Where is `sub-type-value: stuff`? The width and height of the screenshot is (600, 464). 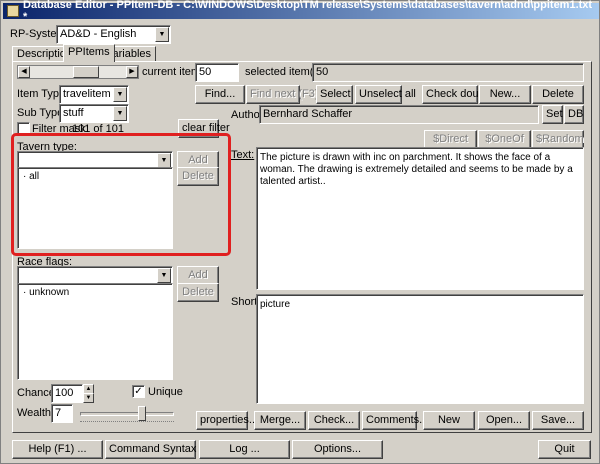
sub-type-value: stuff is located at coordinates (73, 113).